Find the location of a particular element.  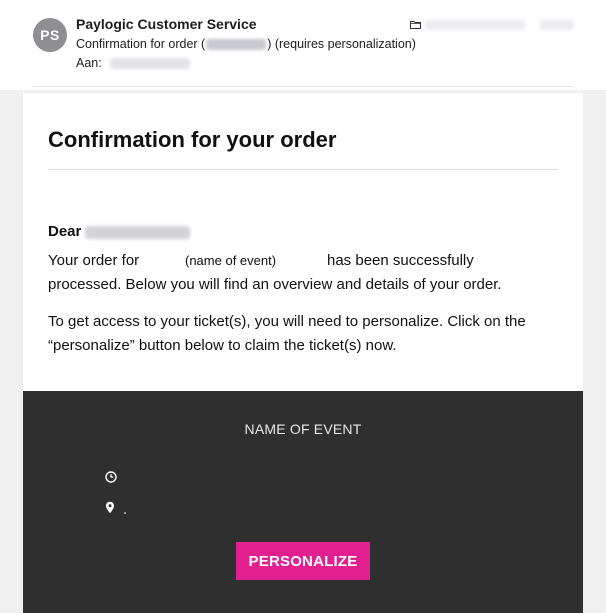

recipient-line: Aan: is located at coordinates (133, 63).